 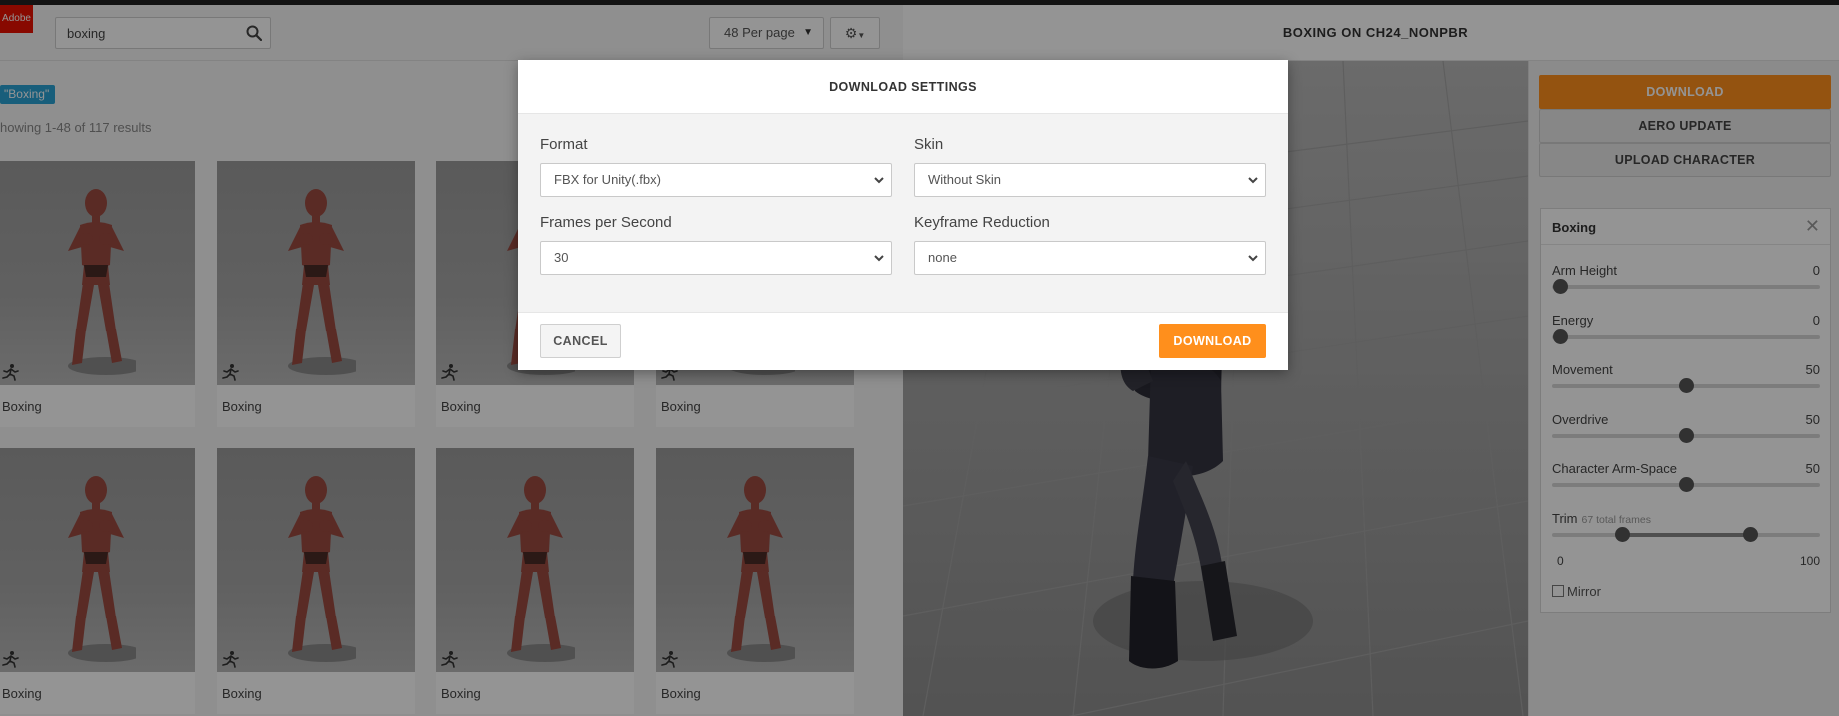 I want to click on keyframe-reduction-value: none, so click(x=942, y=257).